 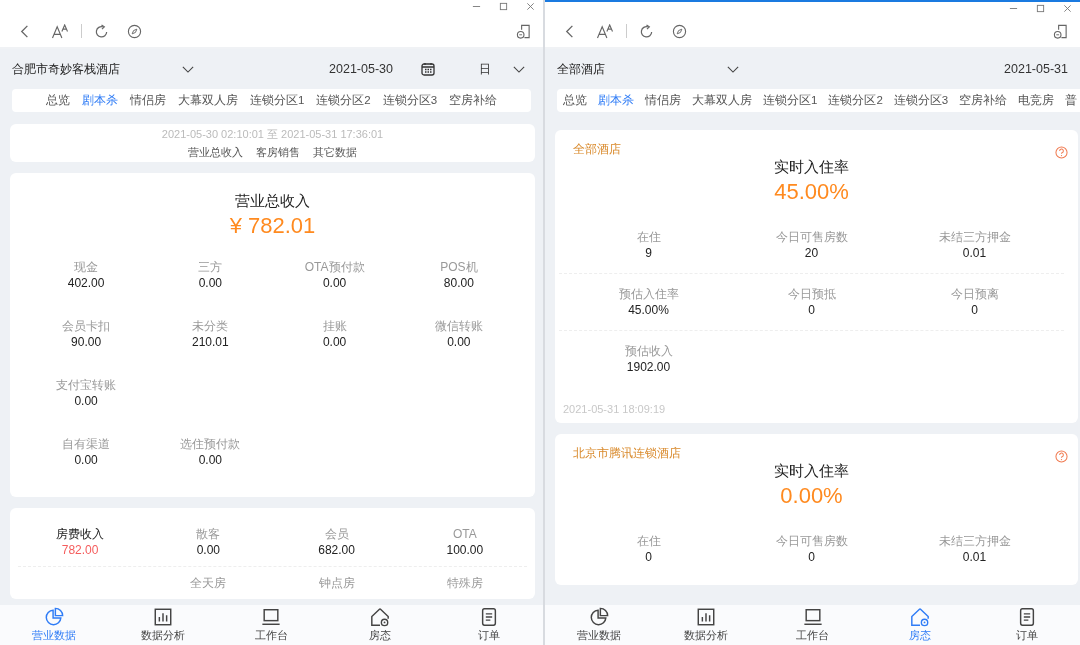 What do you see at coordinates (272, 201) in the screenshot?
I see `card-title: 营业总收入` at bounding box center [272, 201].